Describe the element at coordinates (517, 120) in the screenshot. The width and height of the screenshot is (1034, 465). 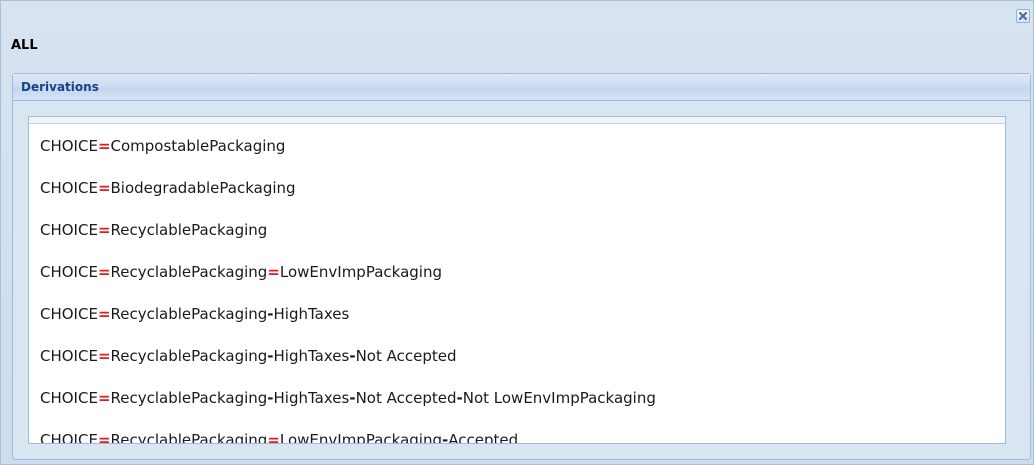
I see `list-top-bar` at that location.